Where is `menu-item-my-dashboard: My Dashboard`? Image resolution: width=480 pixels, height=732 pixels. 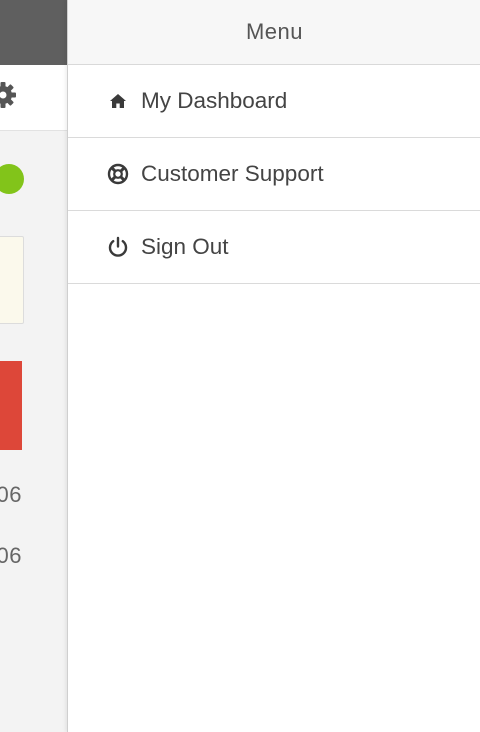
menu-item-my-dashboard: My Dashboard is located at coordinates (274, 101).